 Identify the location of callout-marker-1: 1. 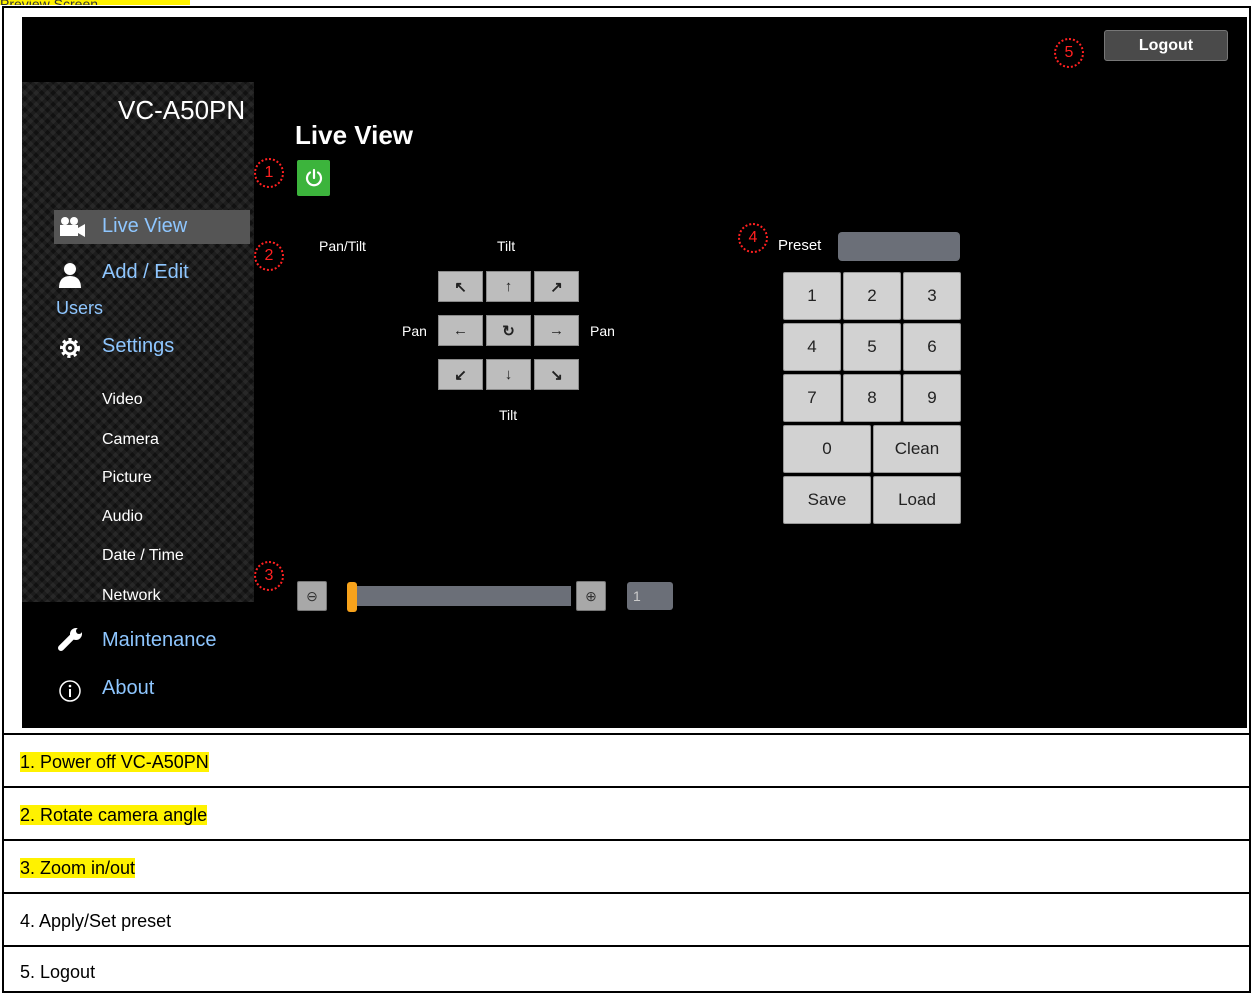
(269, 173).